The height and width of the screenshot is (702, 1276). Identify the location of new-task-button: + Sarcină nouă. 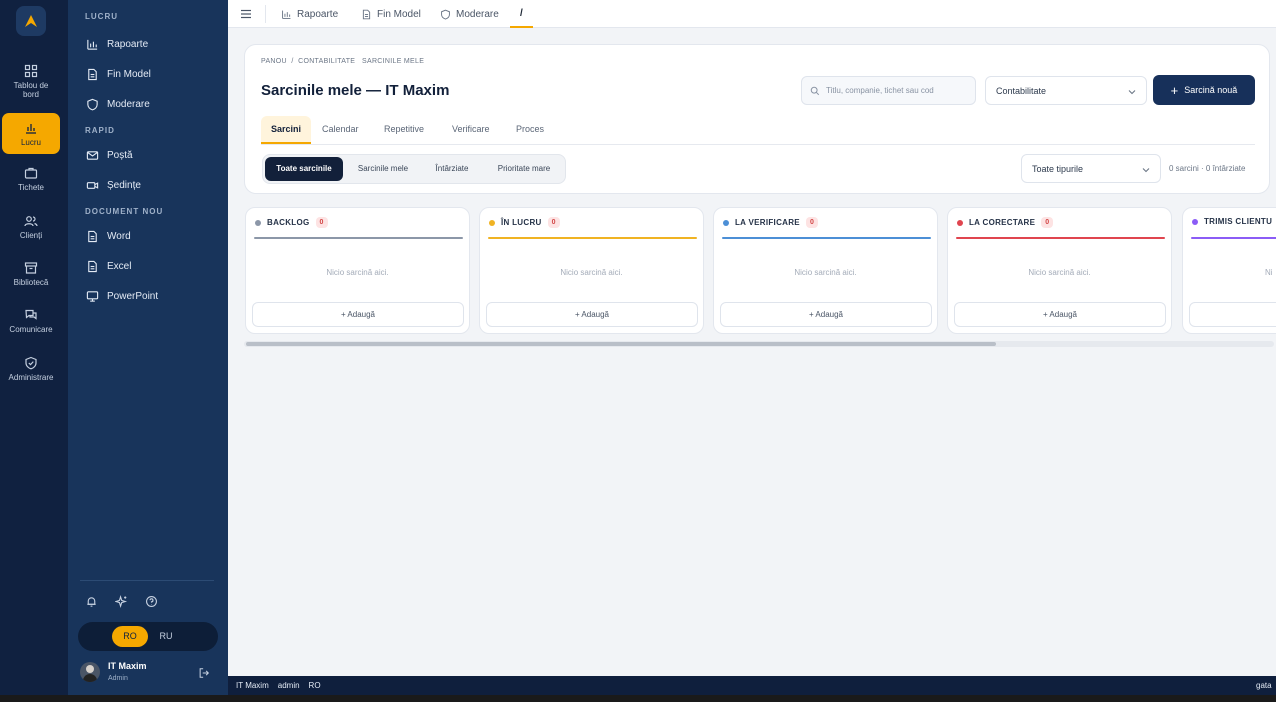
(1204, 90).